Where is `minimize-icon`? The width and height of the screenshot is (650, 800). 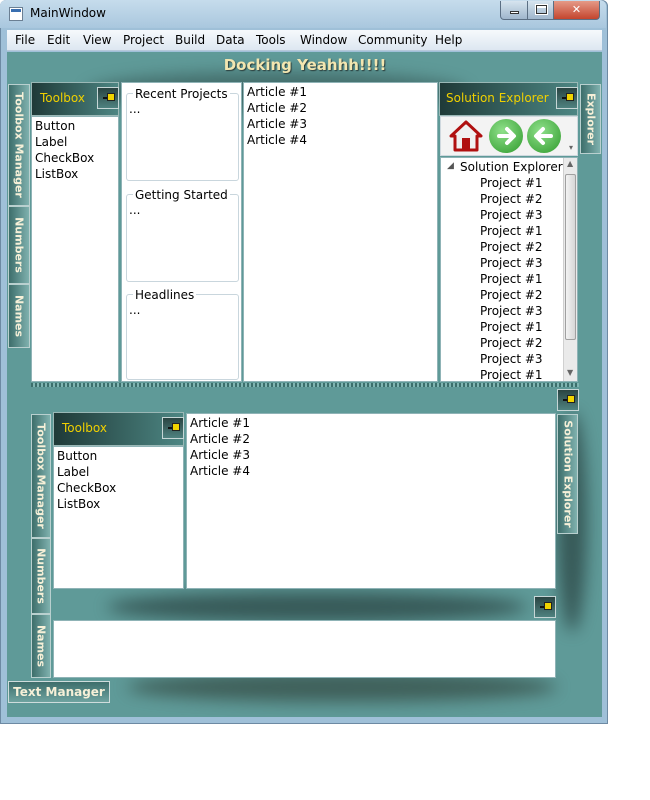 minimize-icon is located at coordinates (514, 12).